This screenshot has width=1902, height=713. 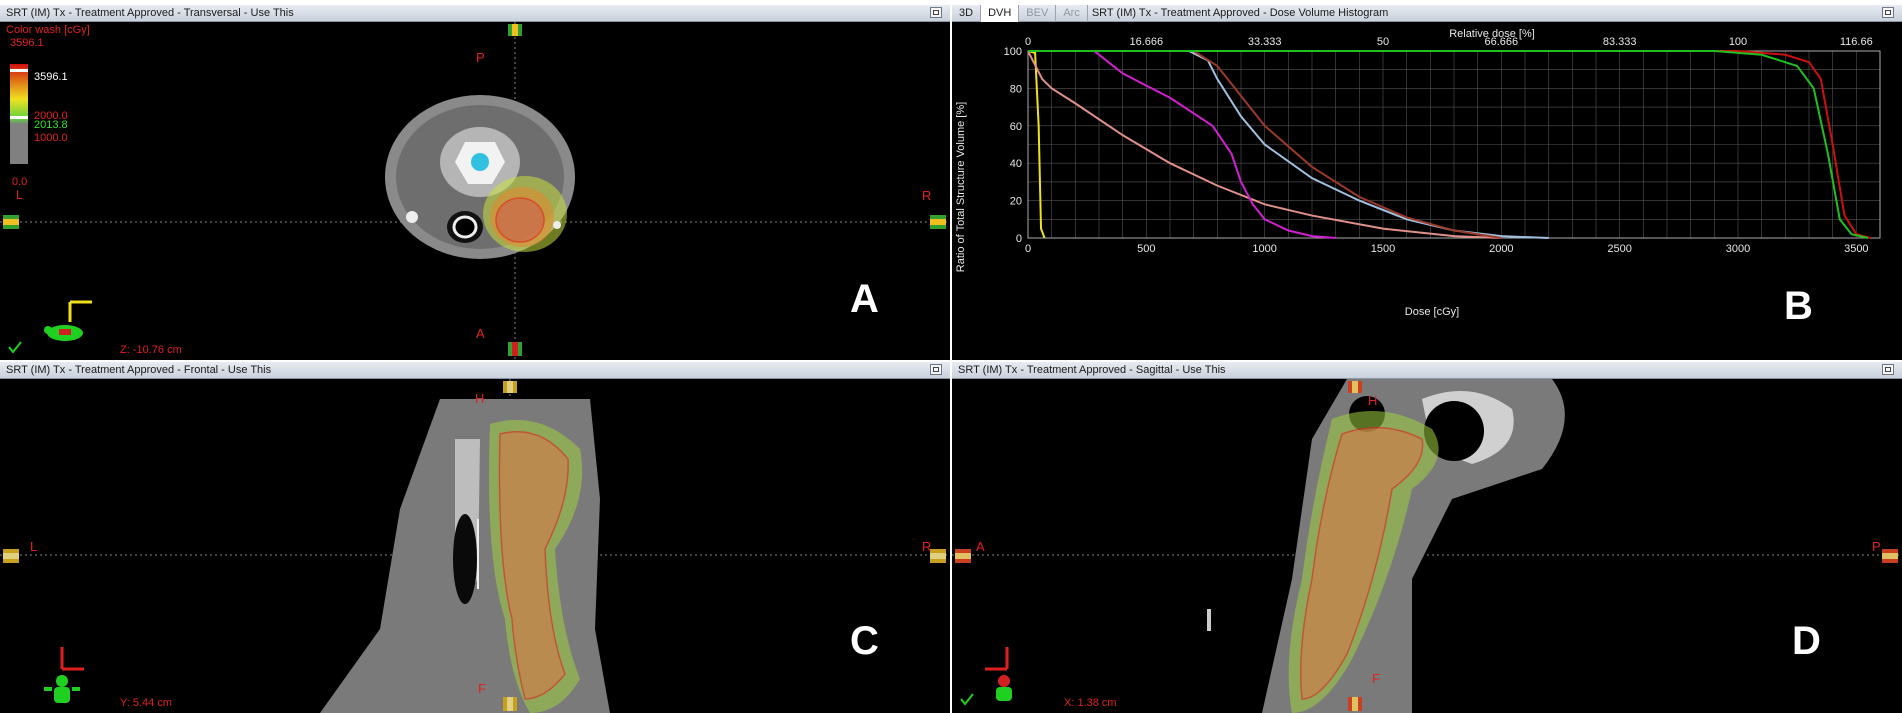 What do you see at coordinates (151, 350) in the screenshot?
I see `slice-coordinate: Z: -10.76 cm` at bounding box center [151, 350].